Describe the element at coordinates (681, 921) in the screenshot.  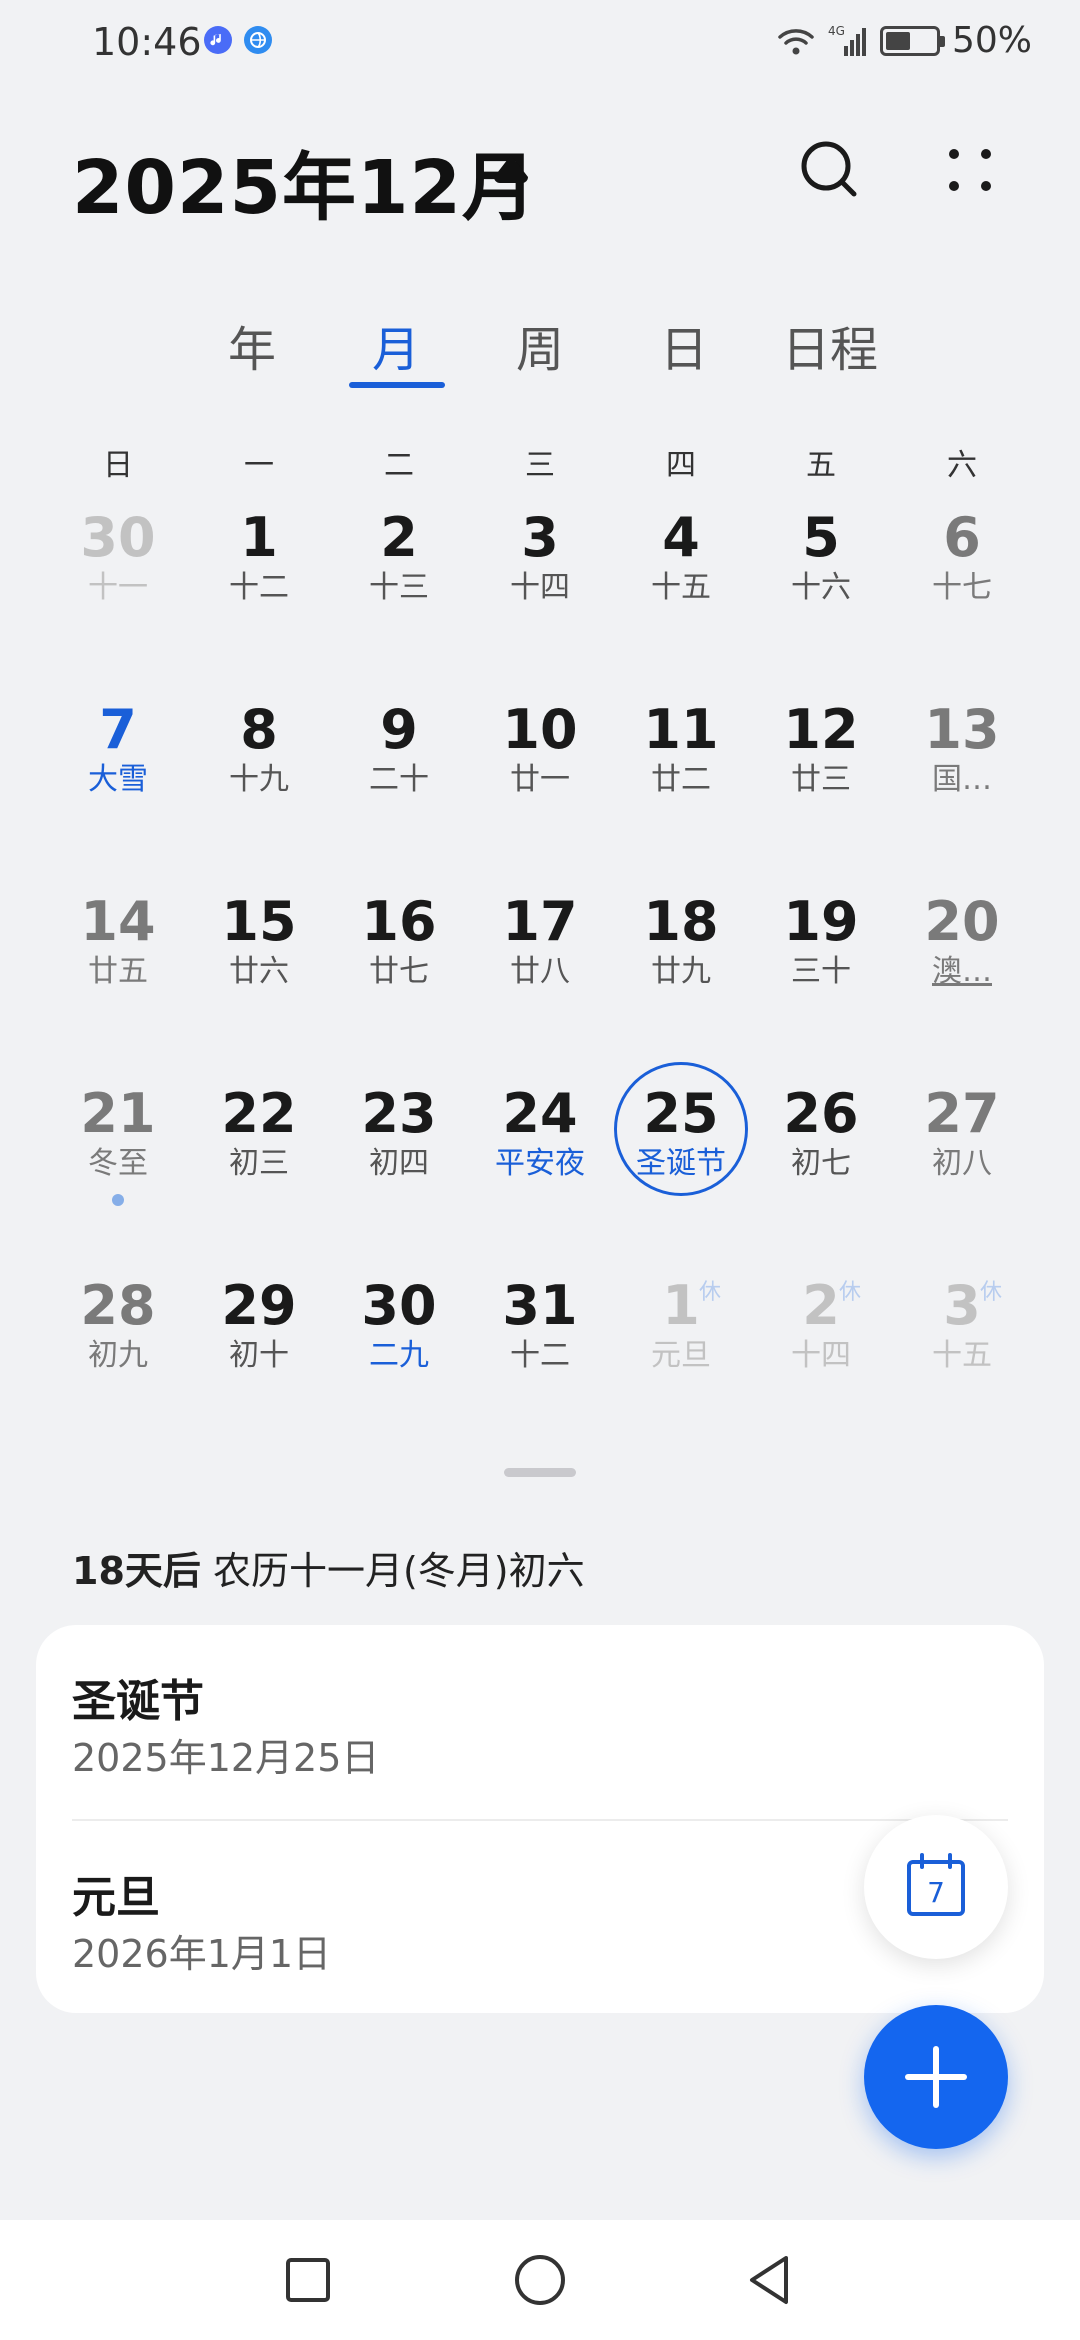
I see `day-number: 18` at that location.